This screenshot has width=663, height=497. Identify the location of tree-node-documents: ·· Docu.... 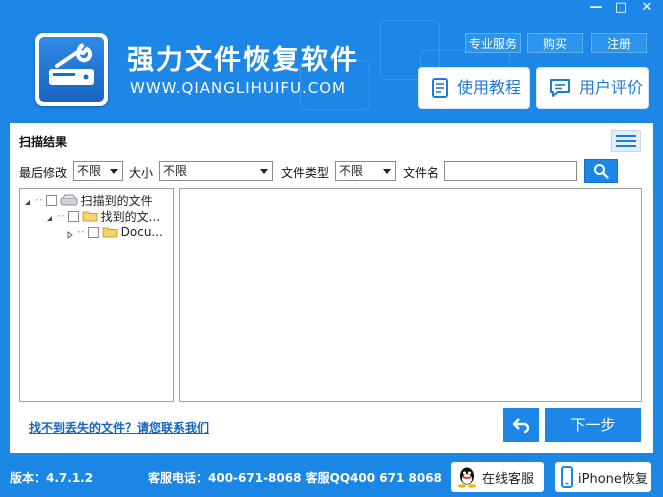
(114, 232).